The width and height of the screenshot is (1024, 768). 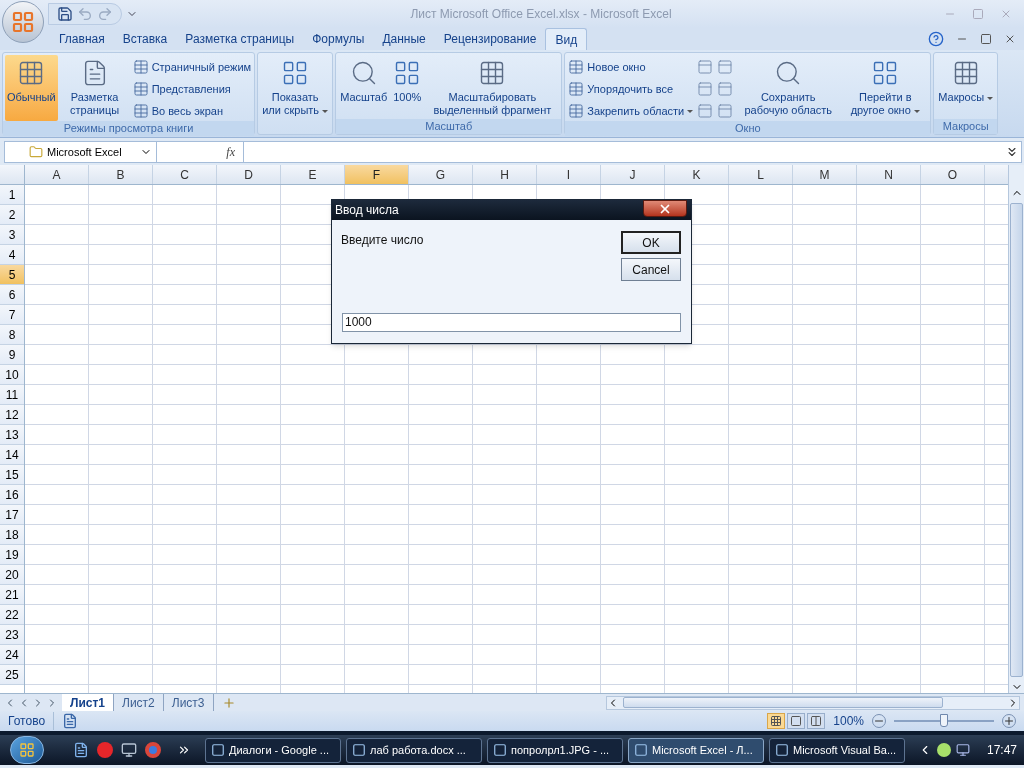 What do you see at coordinates (192, 89) in the screenshot?
I see `ribbon-button: Представления` at bounding box center [192, 89].